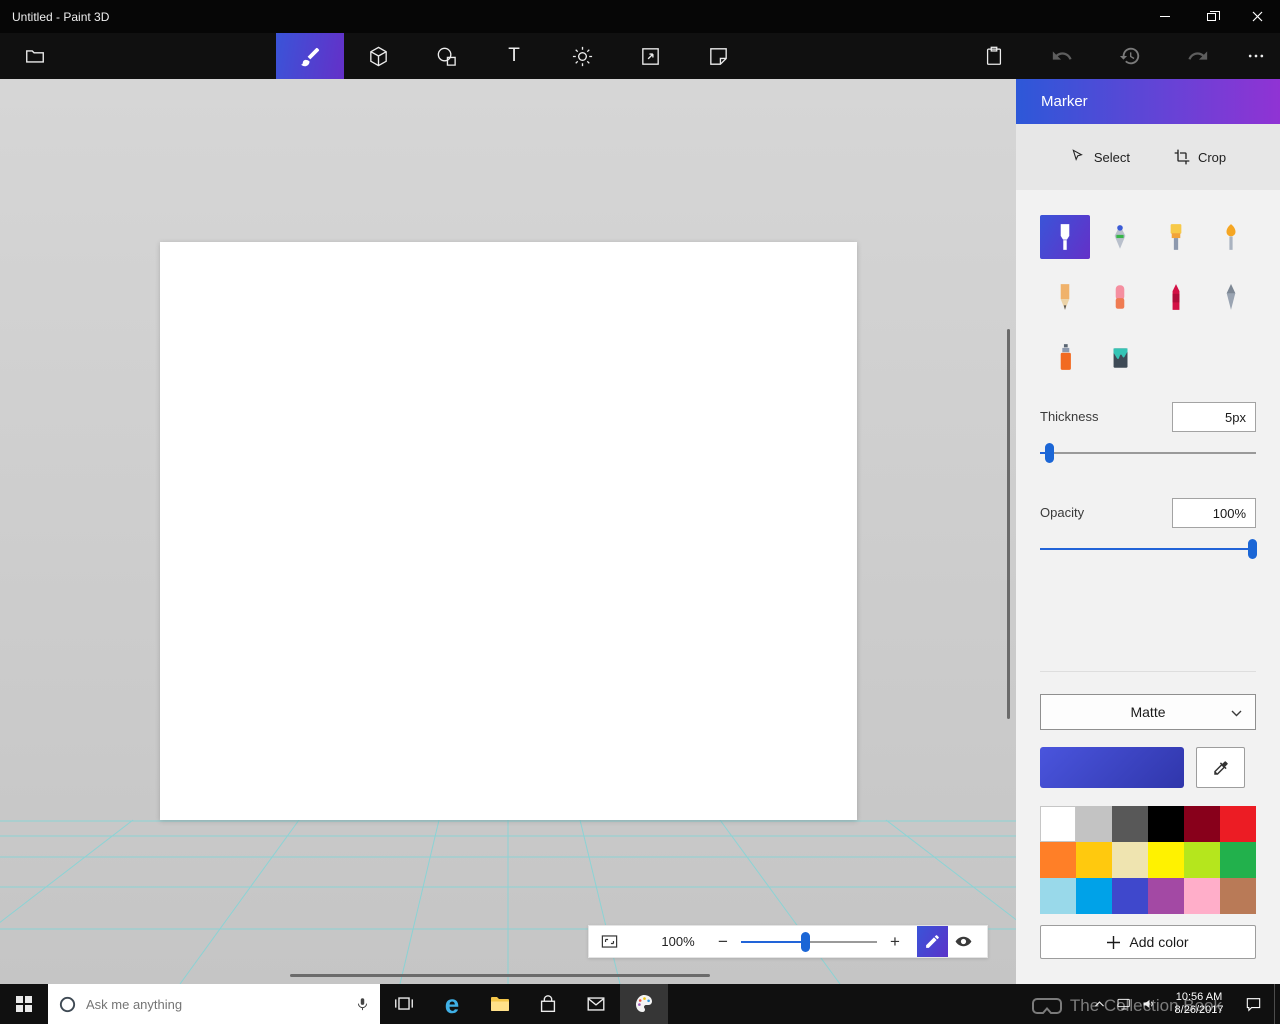  I want to click on brush-crayon, so click(1176, 297).